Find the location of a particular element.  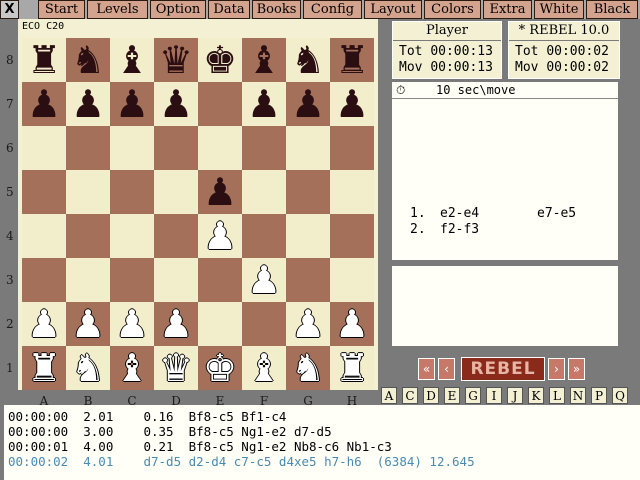

black-king-icon: ♚ is located at coordinates (220, 60).